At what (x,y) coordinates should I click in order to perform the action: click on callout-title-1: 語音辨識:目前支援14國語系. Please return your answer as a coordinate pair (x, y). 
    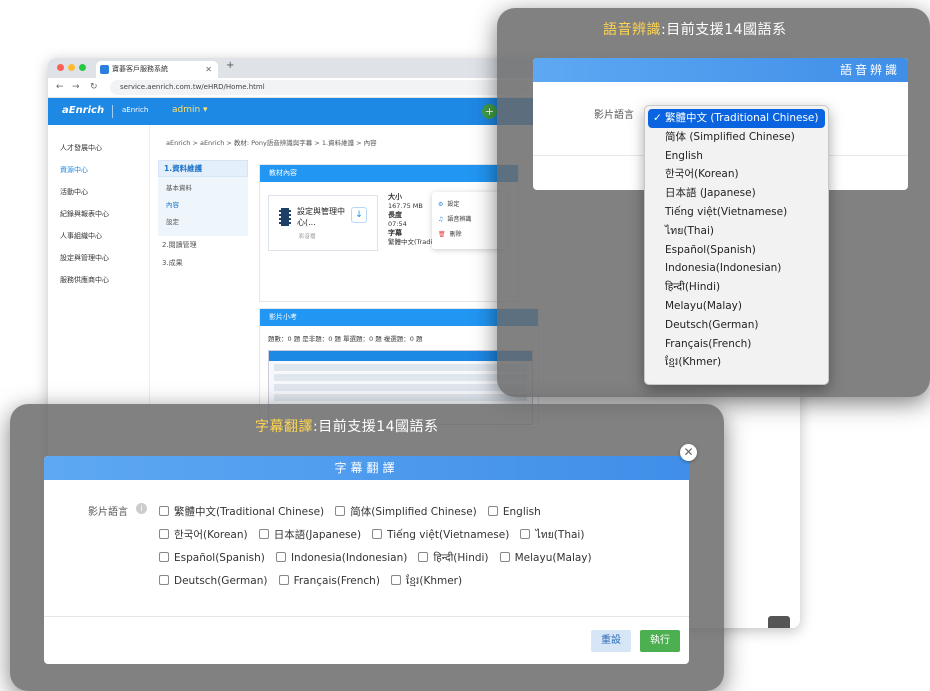
    Looking at the image, I should click on (695, 30).